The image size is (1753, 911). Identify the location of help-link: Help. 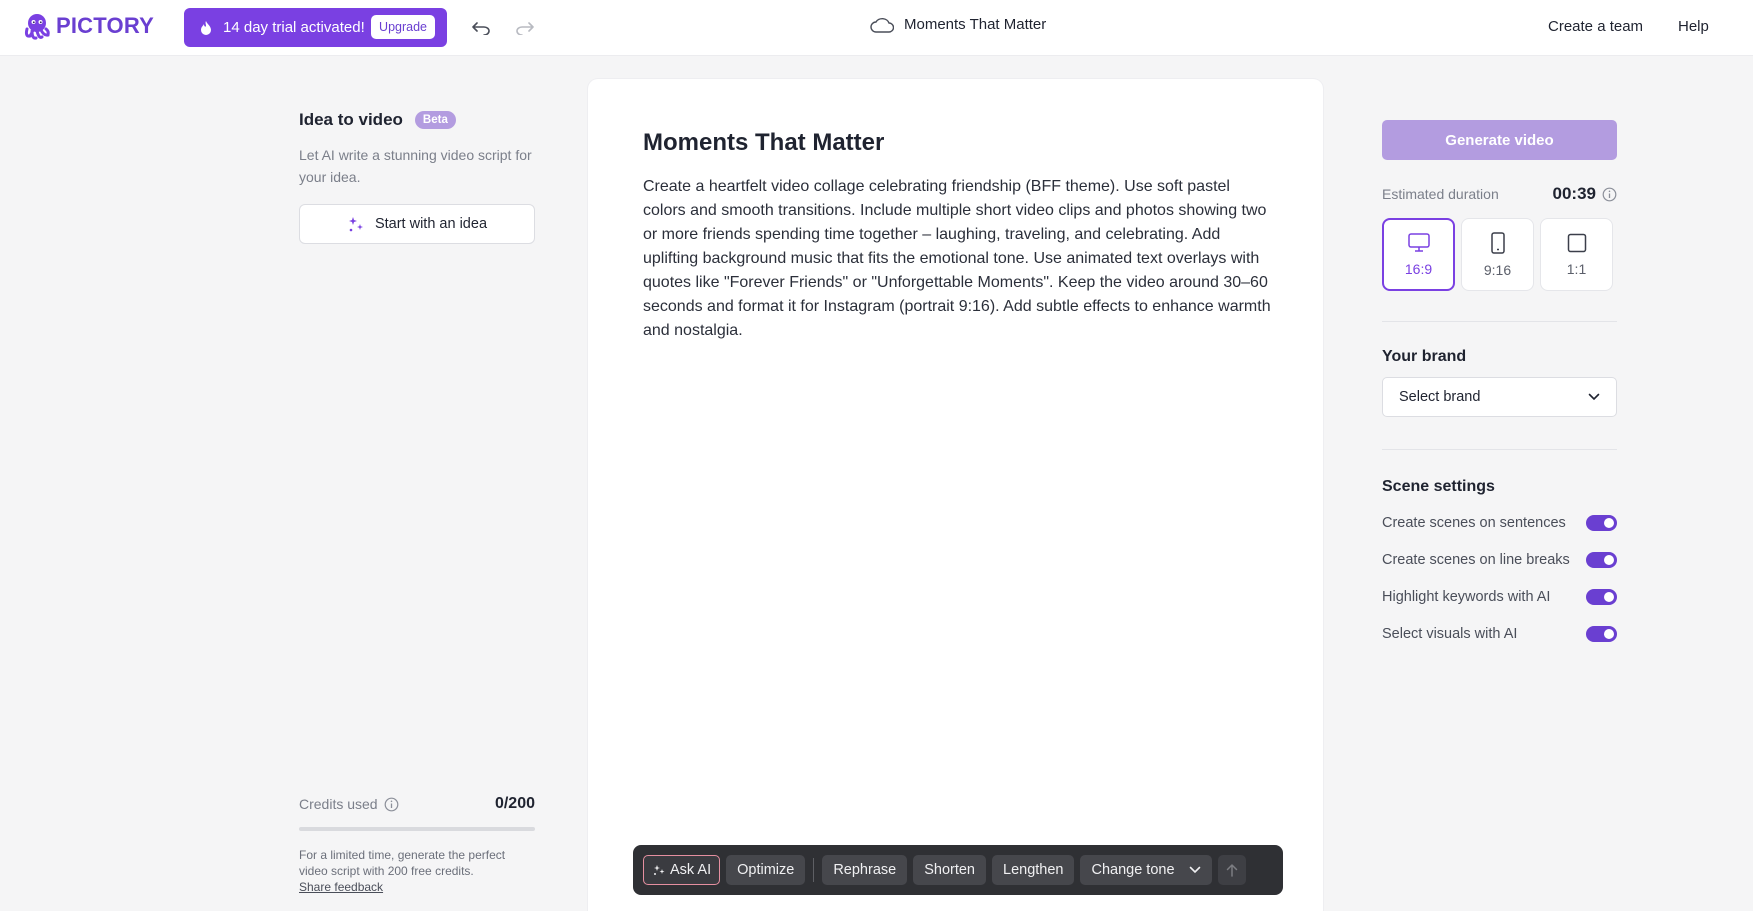
(1693, 26).